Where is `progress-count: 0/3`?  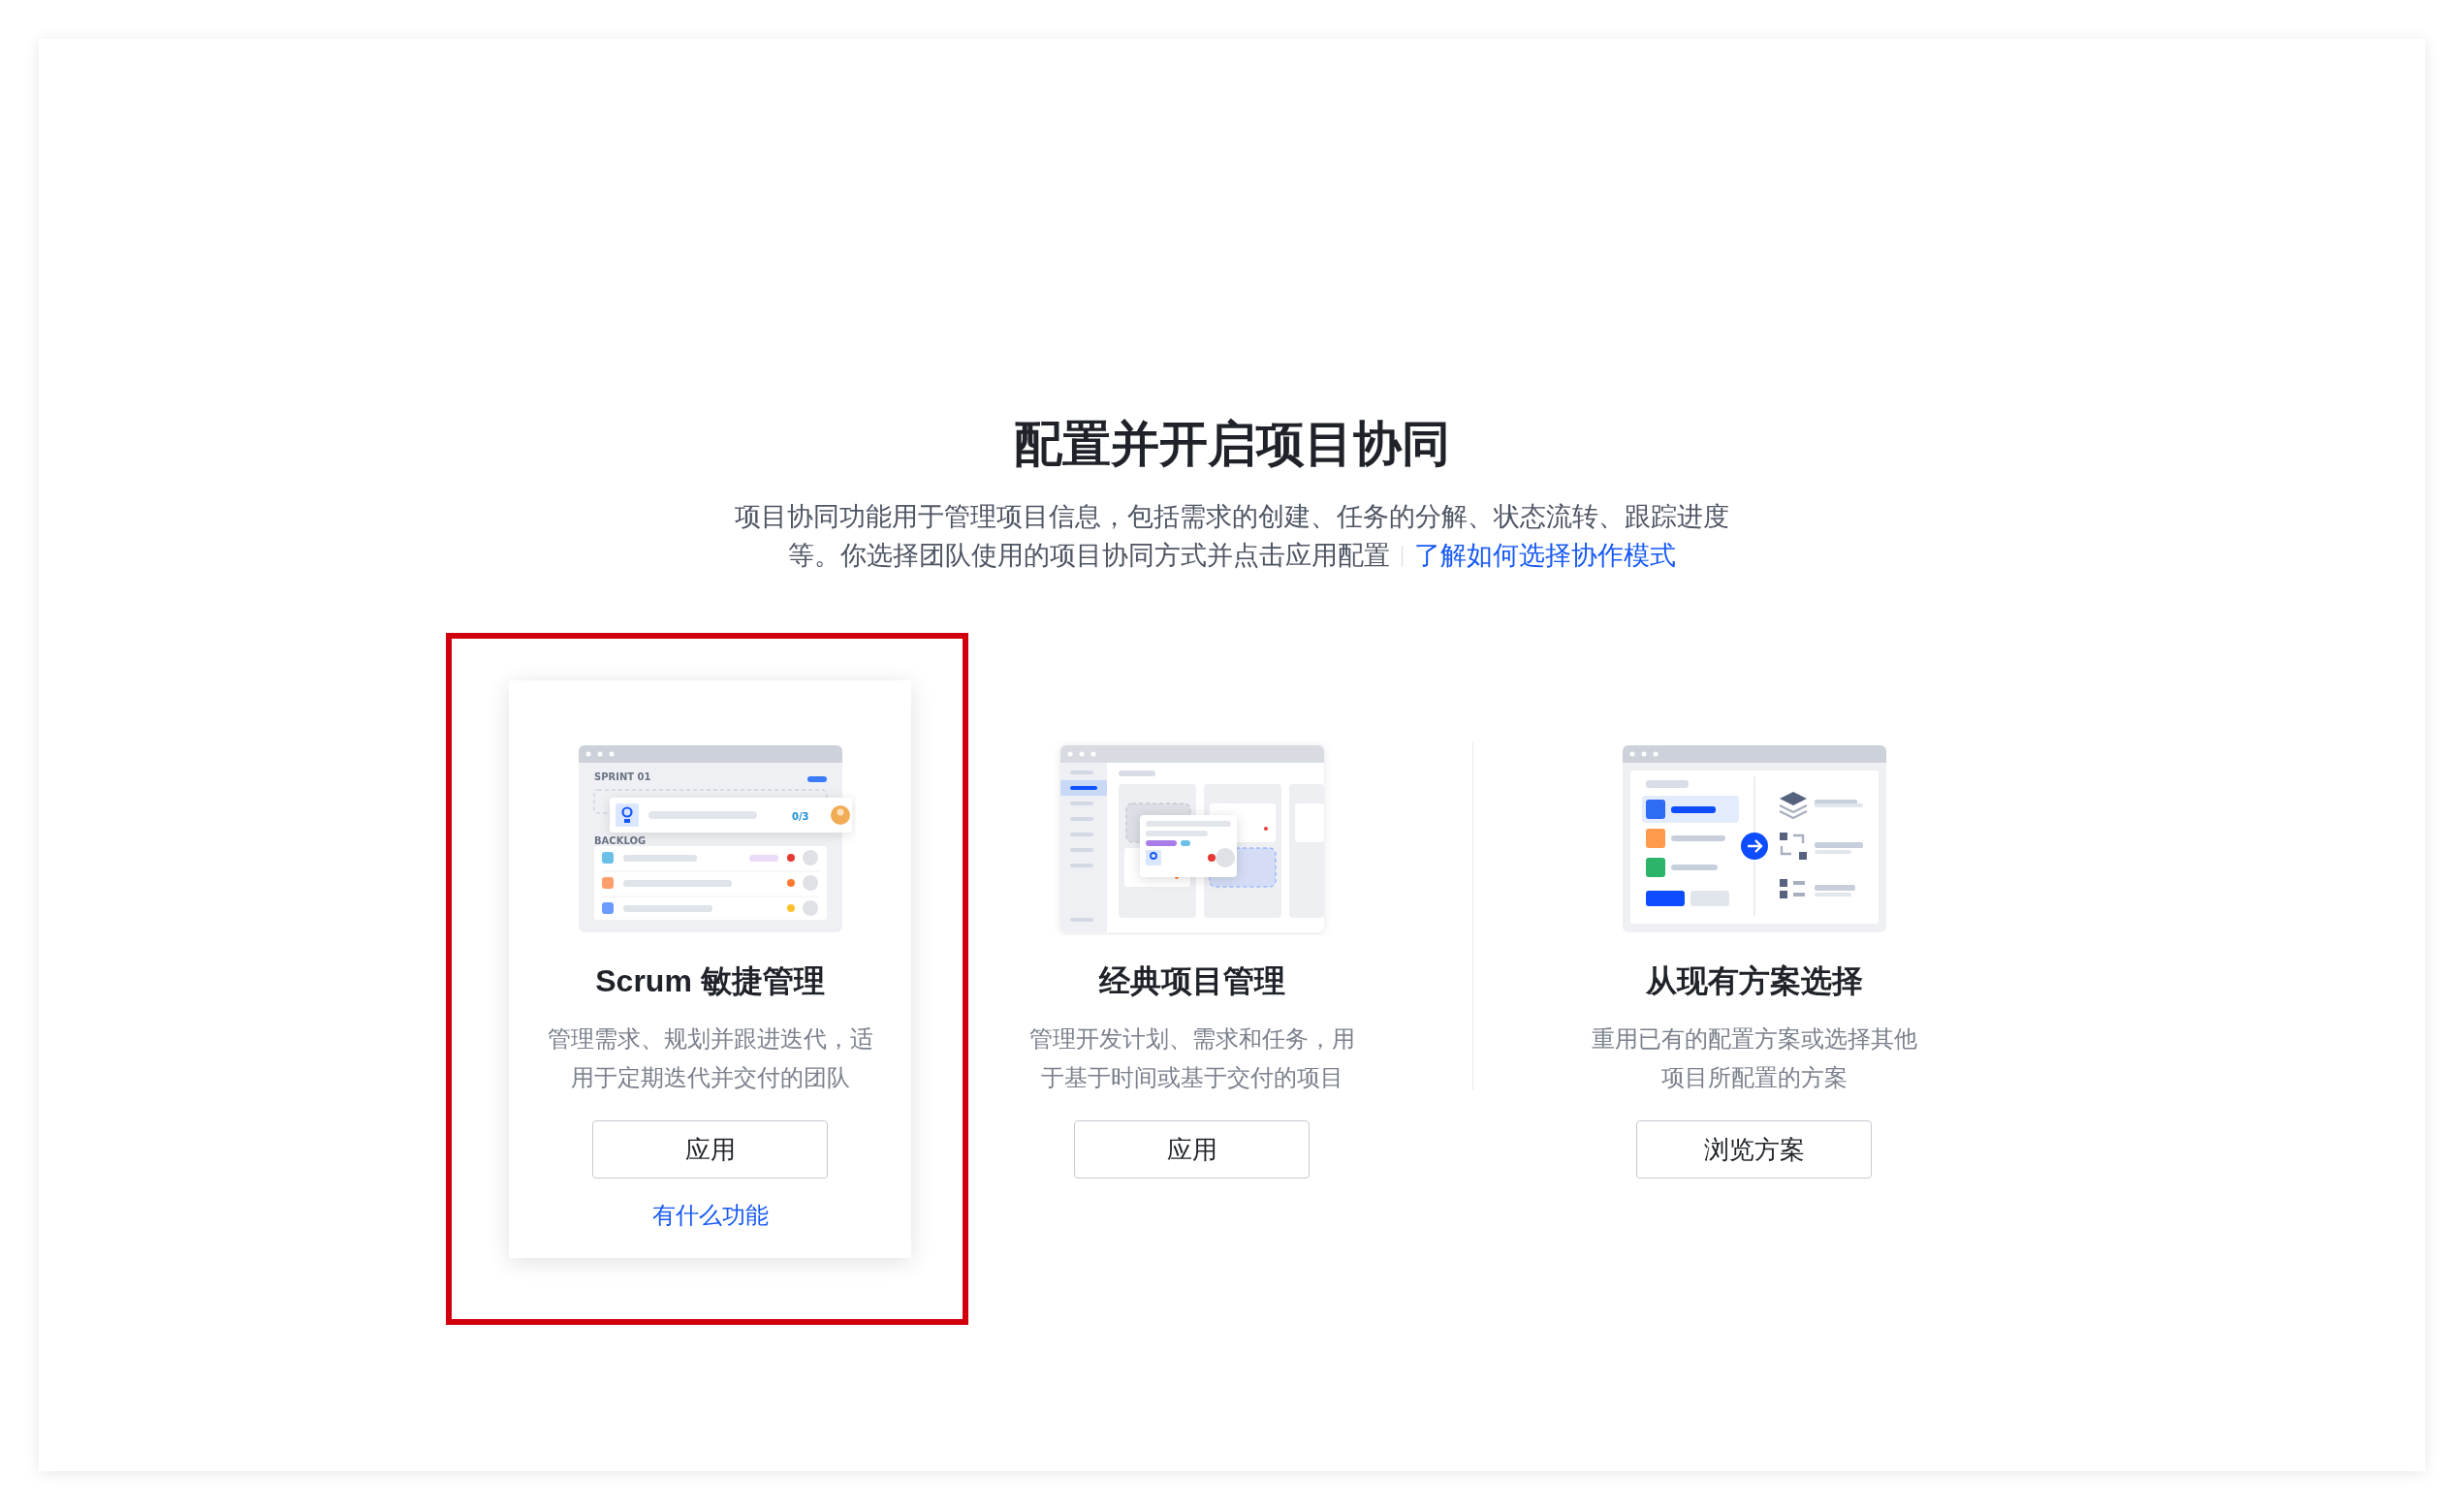 progress-count: 0/3 is located at coordinates (800, 816).